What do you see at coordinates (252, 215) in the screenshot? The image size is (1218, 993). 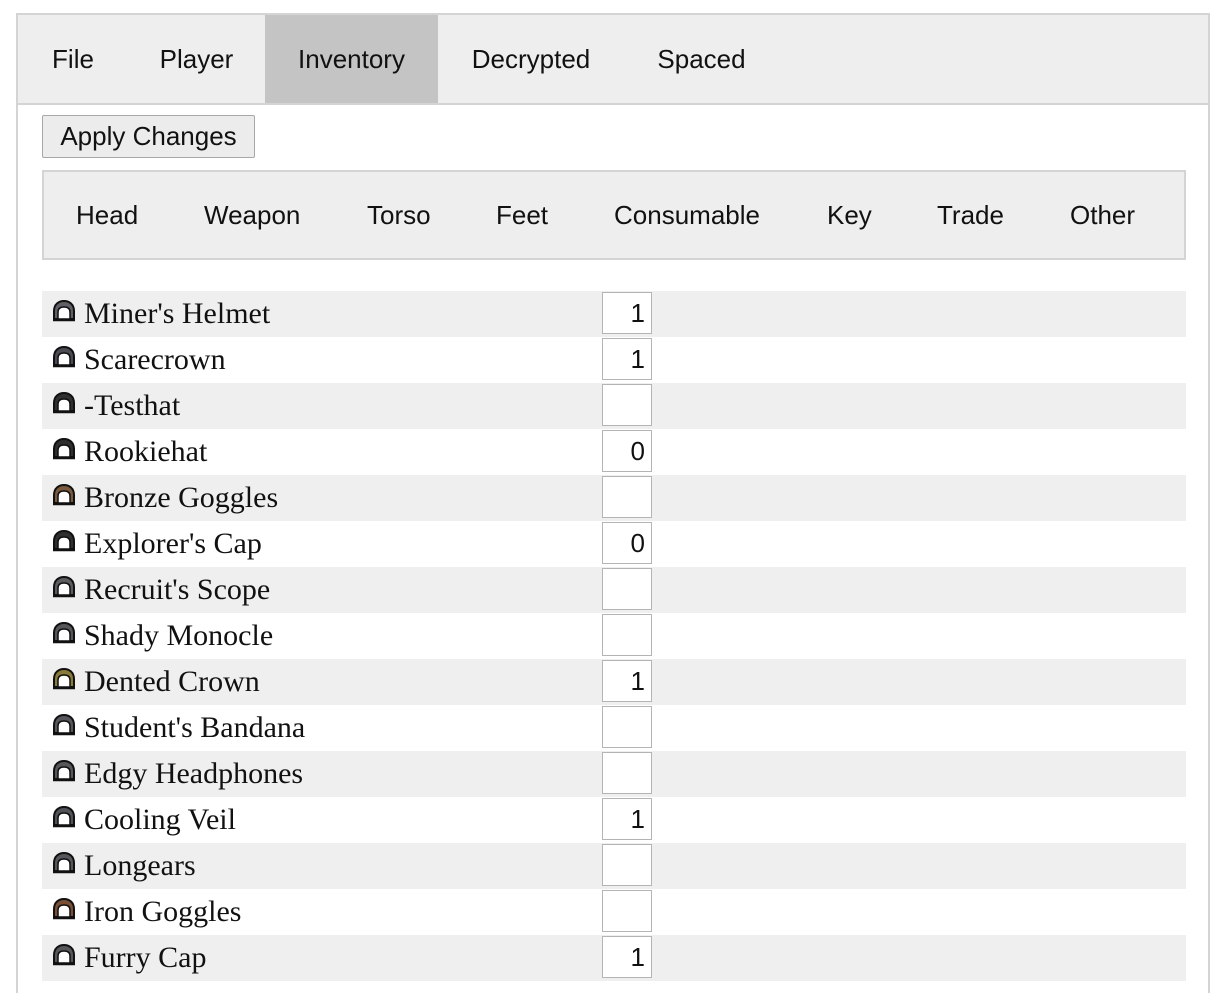 I see `category-tab-weapon: Weapon` at bounding box center [252, 215].